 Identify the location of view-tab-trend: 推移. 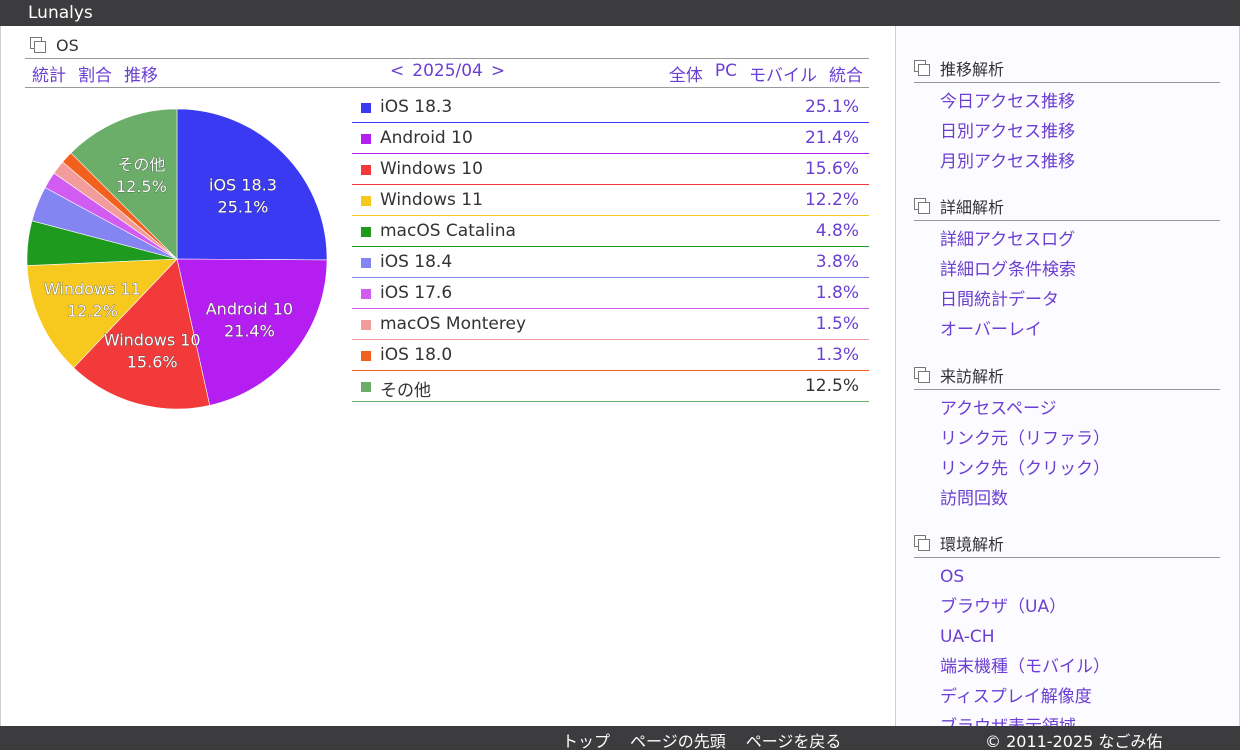
(141, 73).